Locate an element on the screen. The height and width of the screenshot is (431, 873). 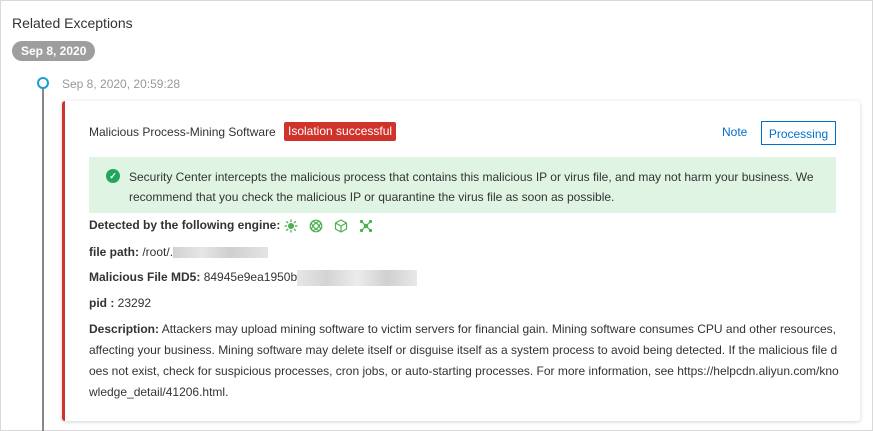
date-badge: Sep 8, 2020 is located at coordinates (54, 51).